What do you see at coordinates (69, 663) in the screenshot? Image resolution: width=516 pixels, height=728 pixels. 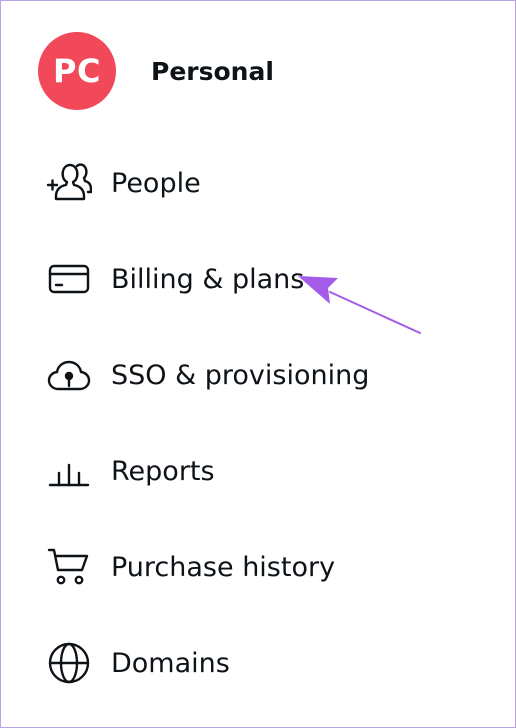 I see `globe-icon` at bounding box center [69, 663].